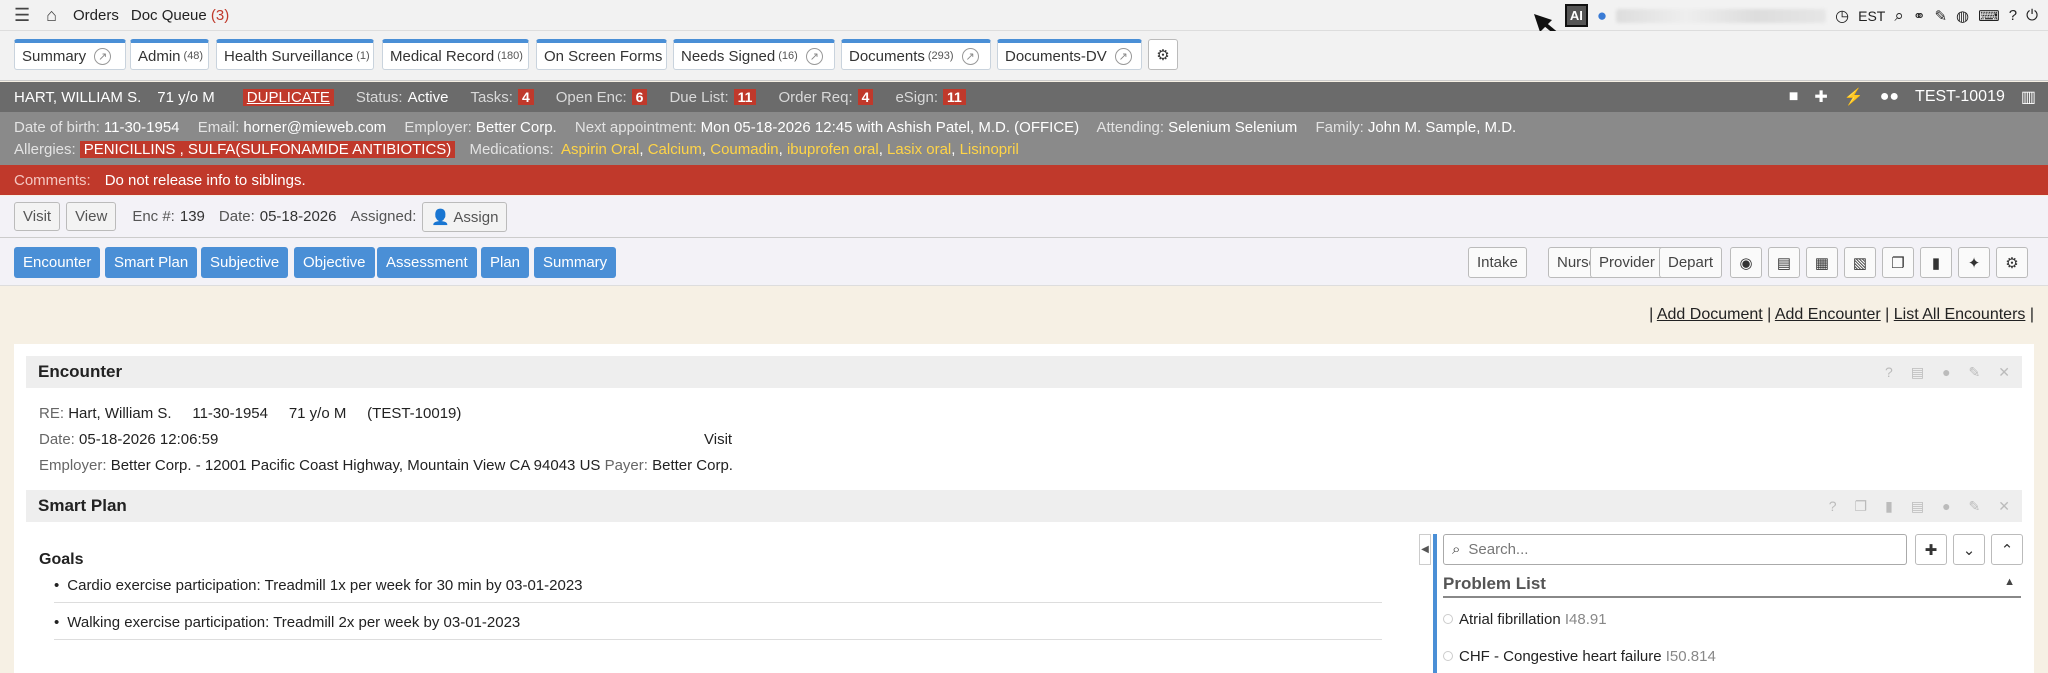 This screenshot has height=673, width=2048. What do you see at coordinates (1960, 314) in the screenshot?
I see `list-all-encounters-link: List All Encounters` at bounding box center [1960, 314].